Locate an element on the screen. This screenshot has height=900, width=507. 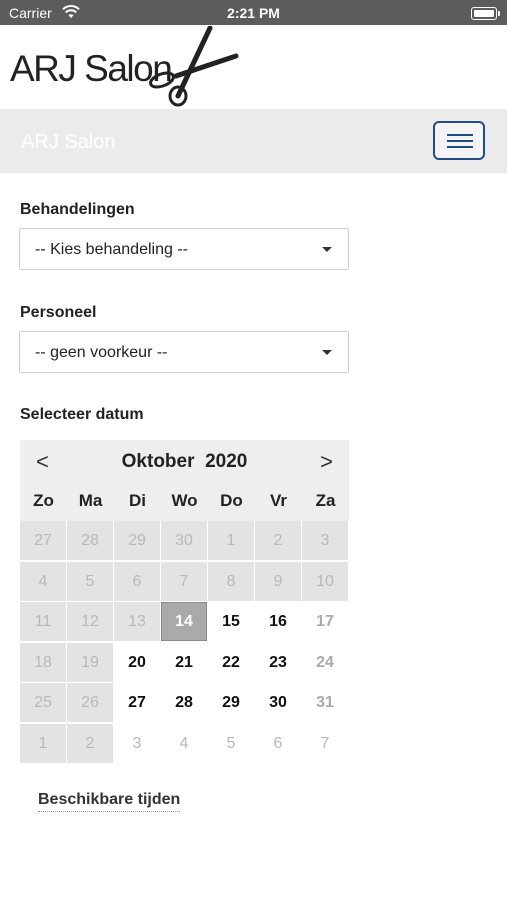
calendar-title: Oktober 2020 is located at coordinates (184, 462).